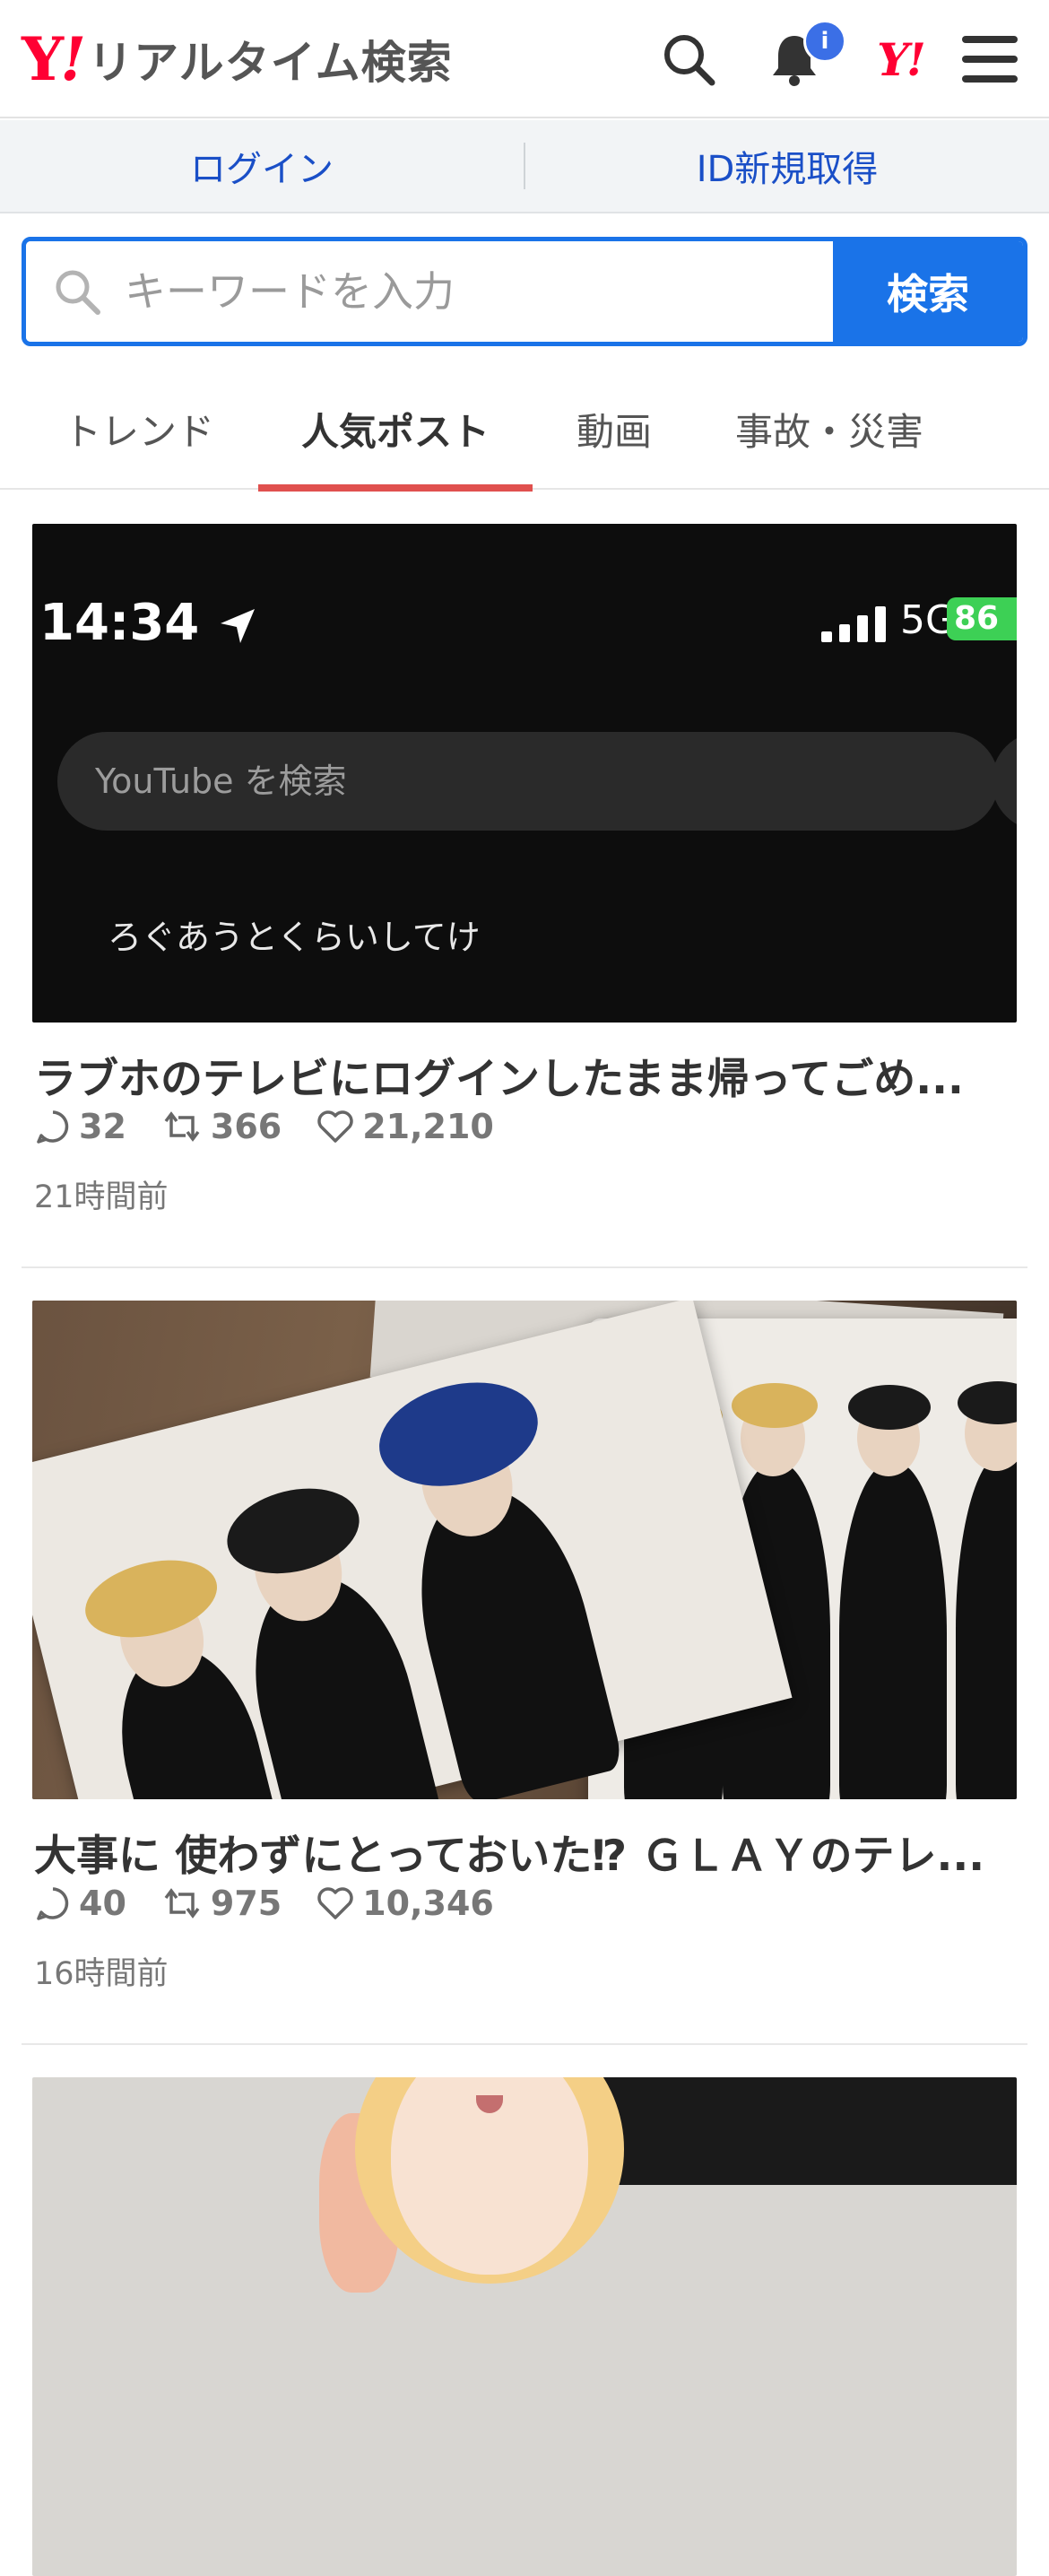  I want to click on search-field-icon, so click(78, 292).